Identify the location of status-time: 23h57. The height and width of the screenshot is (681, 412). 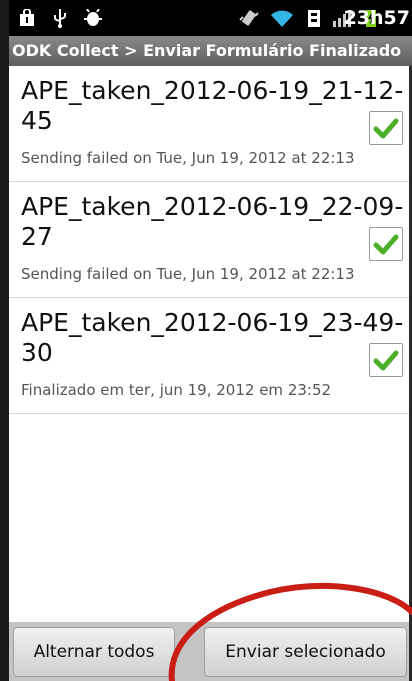
(376, 18).